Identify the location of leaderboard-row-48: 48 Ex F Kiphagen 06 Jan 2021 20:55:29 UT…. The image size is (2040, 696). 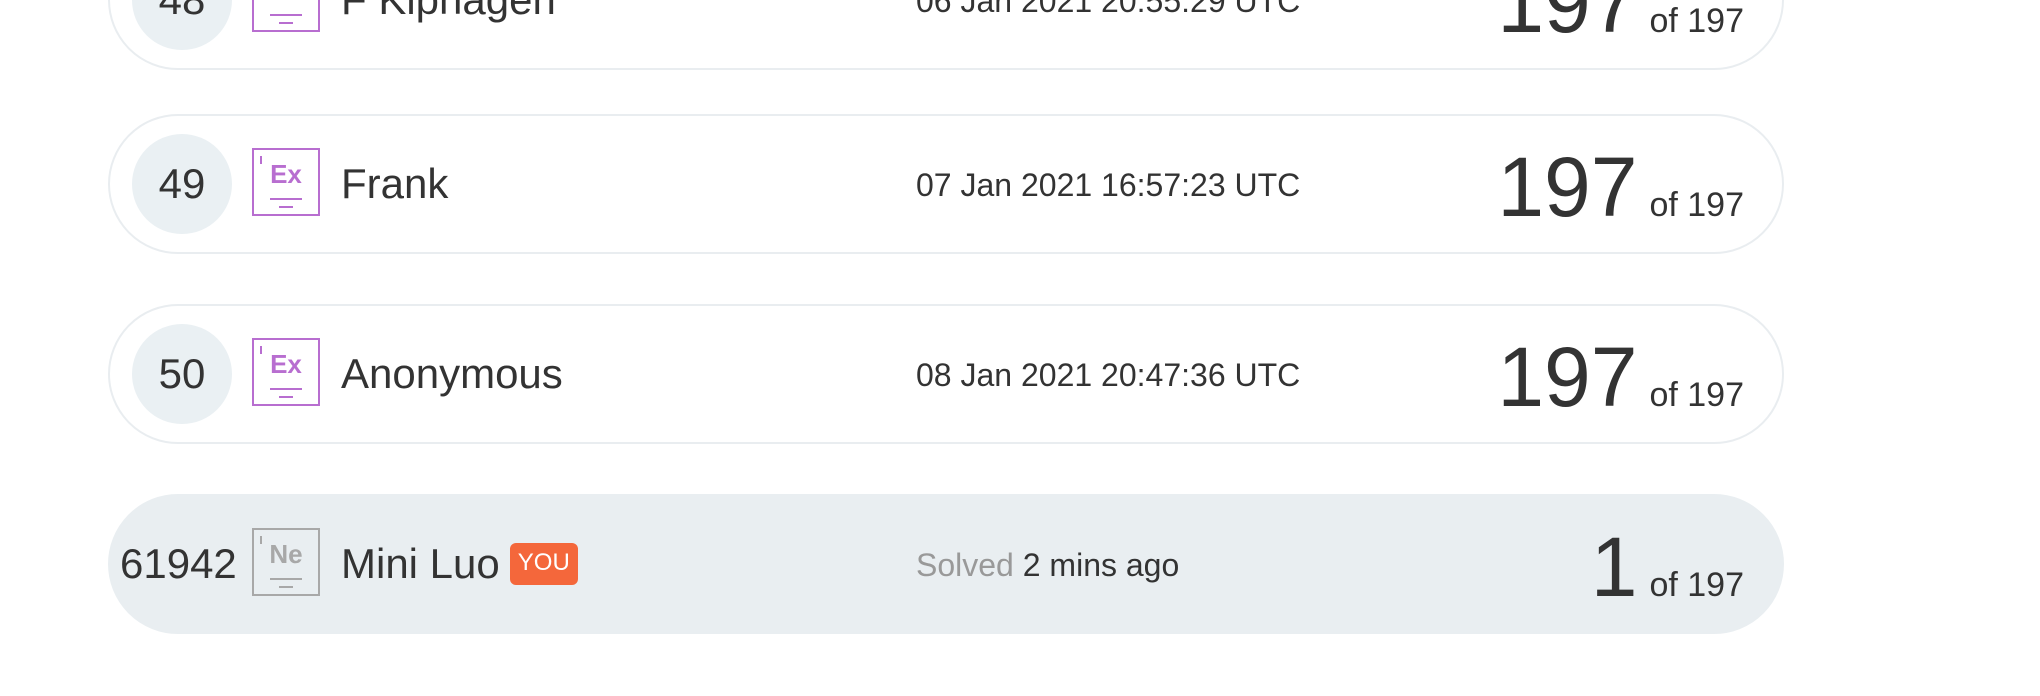
(946, 35).